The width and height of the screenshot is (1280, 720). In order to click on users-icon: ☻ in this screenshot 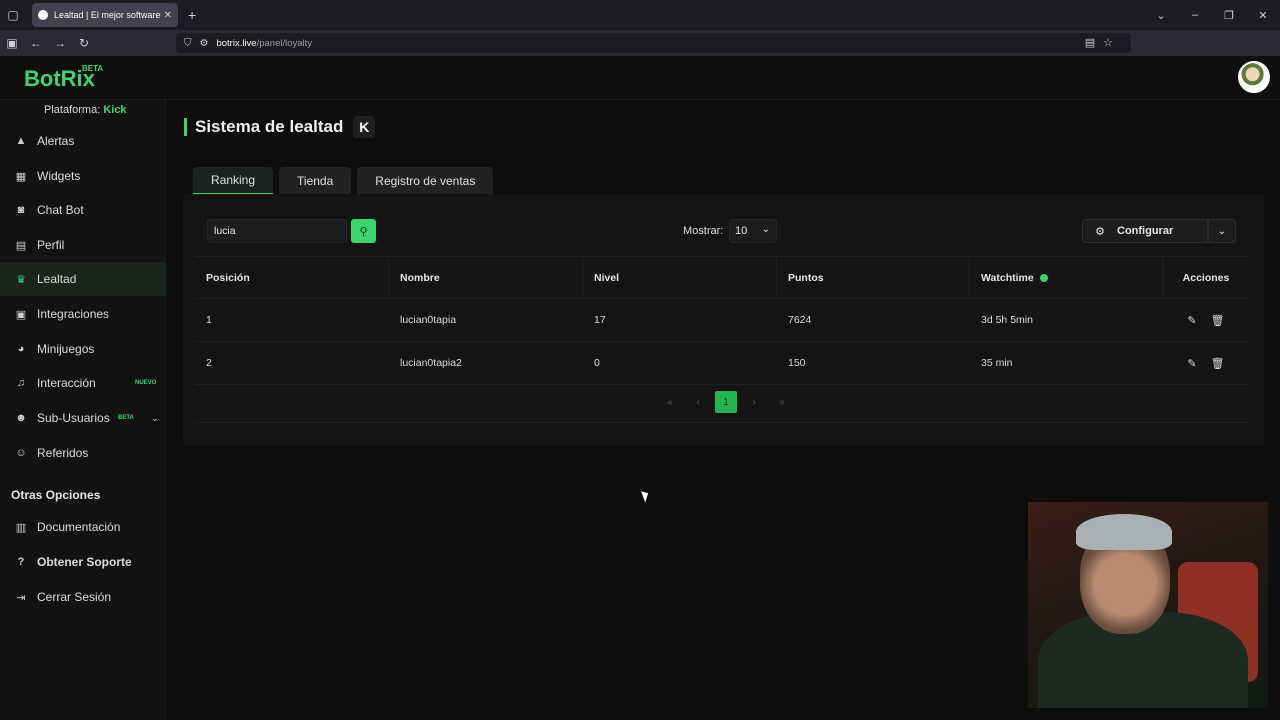, I will do `click(21, 418)`.